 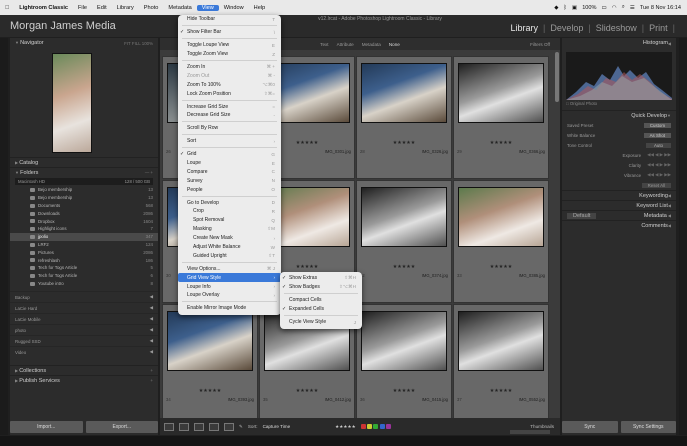 What do you see at coordinates (574, 8) in the screenshot?
I see `control-icon: ▣` at bounding box center [574, 8].